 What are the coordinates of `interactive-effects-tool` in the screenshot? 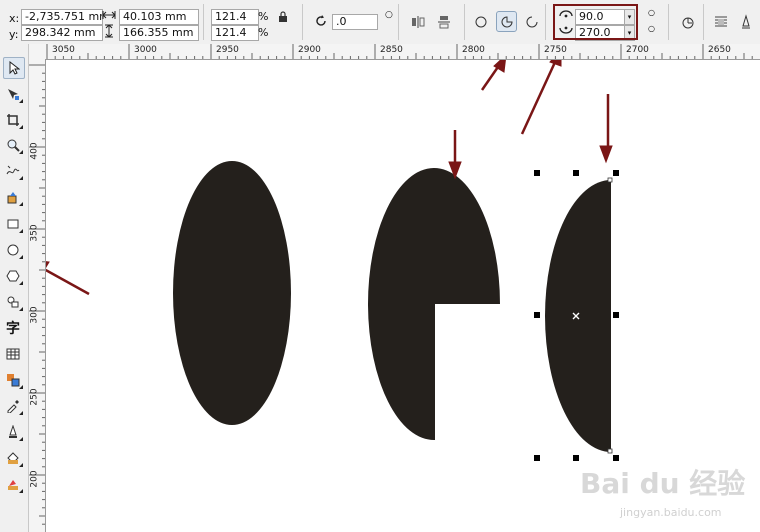 It's located at (13, 380).